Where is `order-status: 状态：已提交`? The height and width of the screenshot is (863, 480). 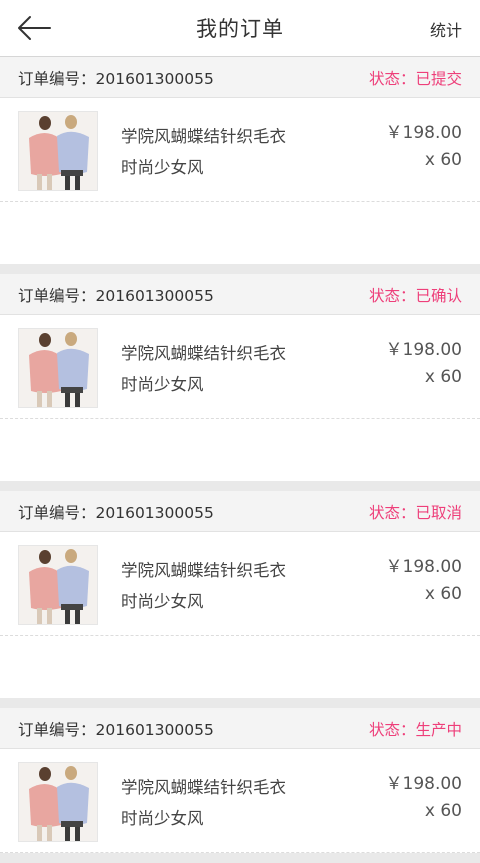 order-status: 状态：已提交 is located at coordinates (415, 79).